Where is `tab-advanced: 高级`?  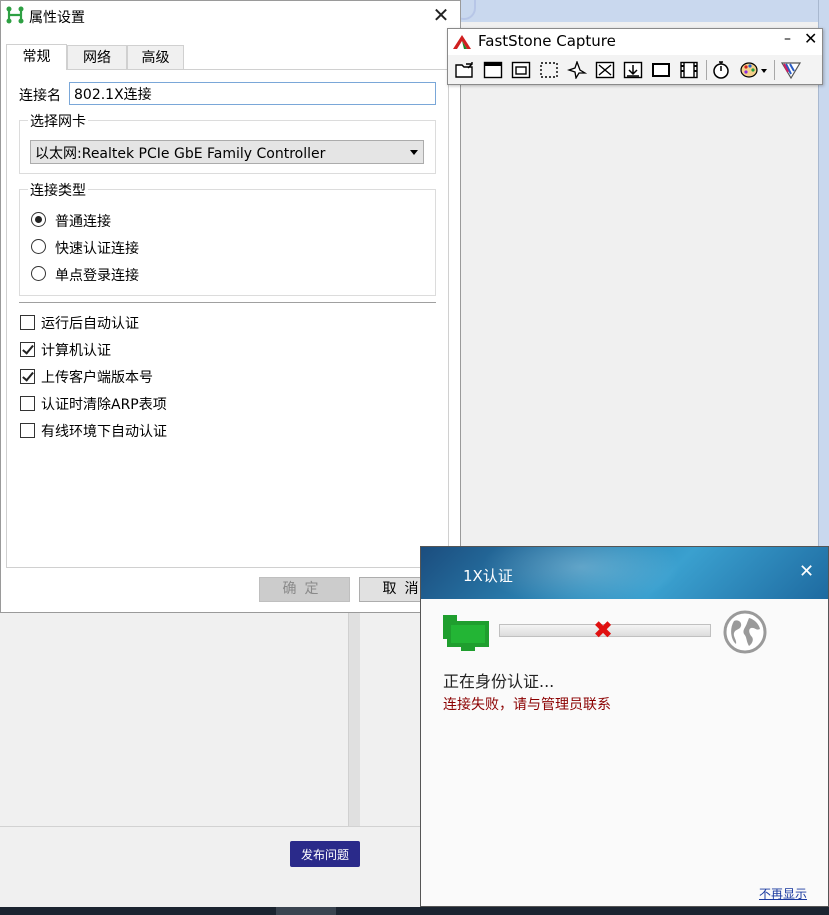 tab-advanced: 高级 is located at coordinates (155, 57).